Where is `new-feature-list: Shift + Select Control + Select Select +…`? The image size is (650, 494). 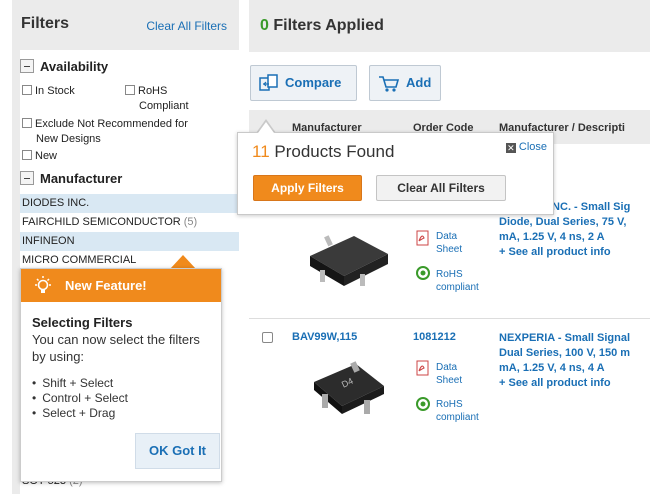 new-feature-list: Shift + Select Control + Select Select +… is located at coordinates (80, 398).